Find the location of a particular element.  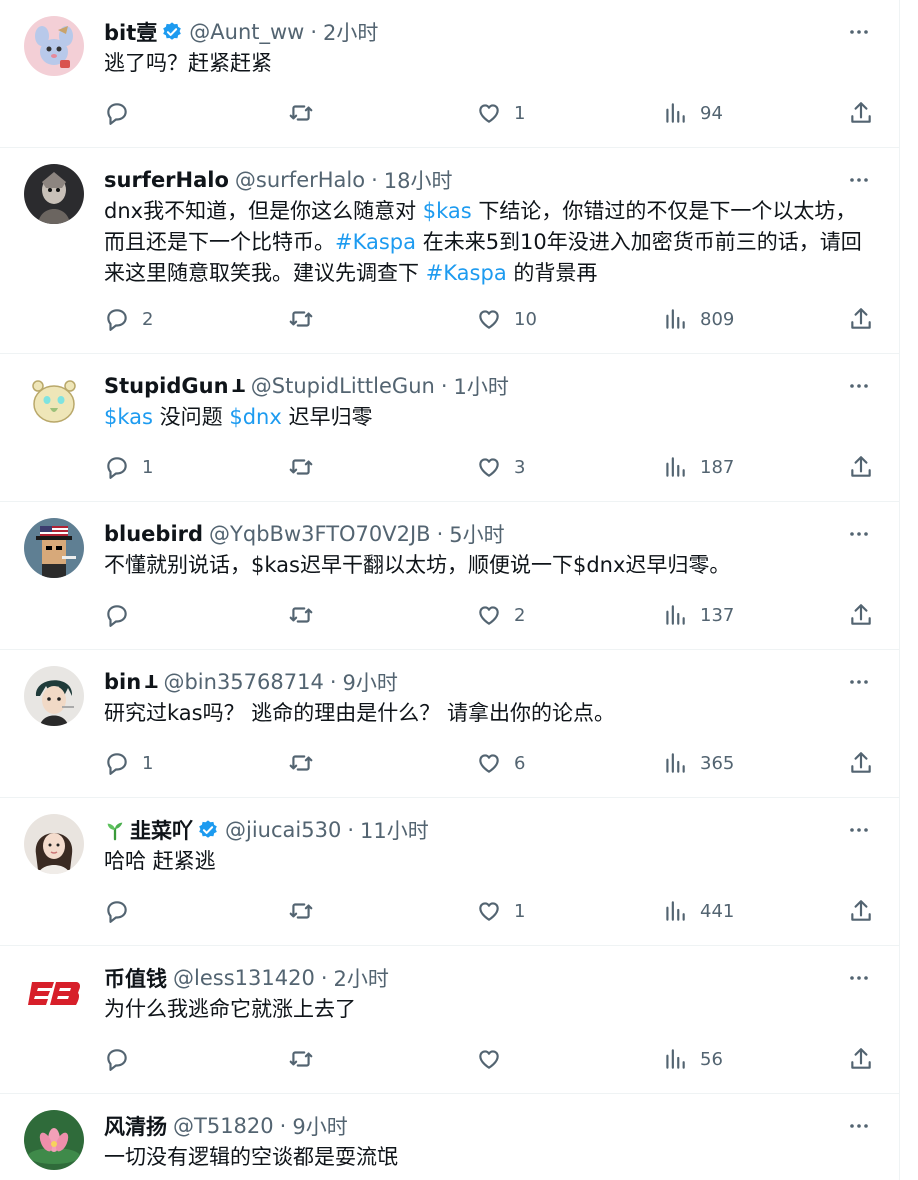

views-button: 365 is located at coordinates (698, 763).